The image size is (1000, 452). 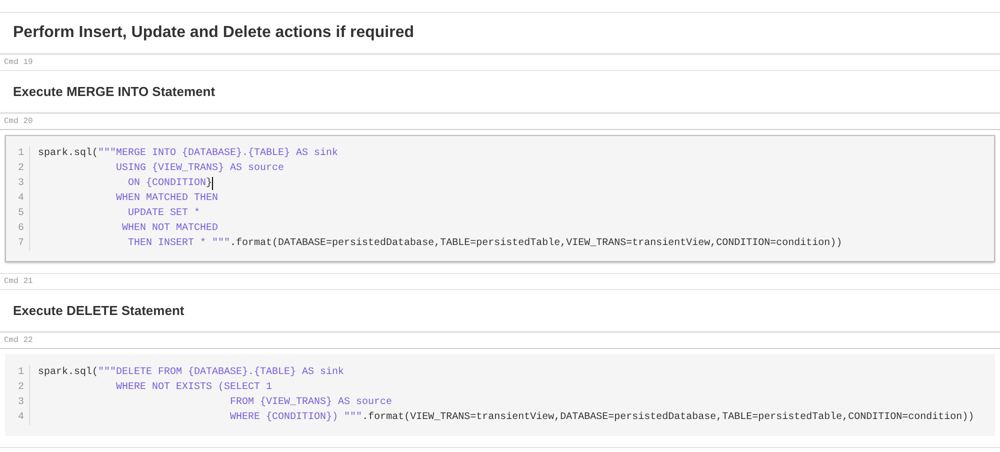 I want to click on command-label: Cmd 19, so click(x=18, y=62).